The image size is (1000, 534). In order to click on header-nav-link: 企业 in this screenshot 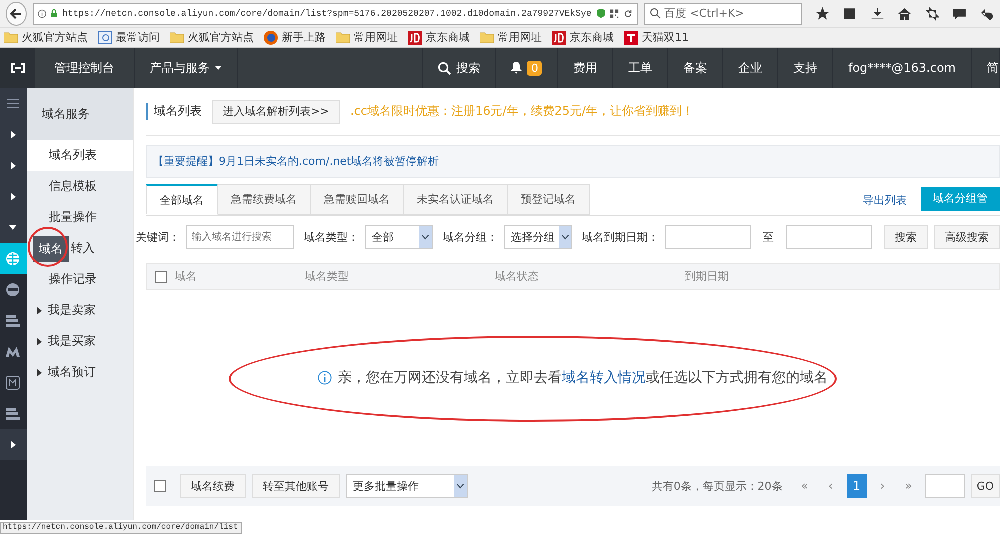, I will do `click(750, 68)`.